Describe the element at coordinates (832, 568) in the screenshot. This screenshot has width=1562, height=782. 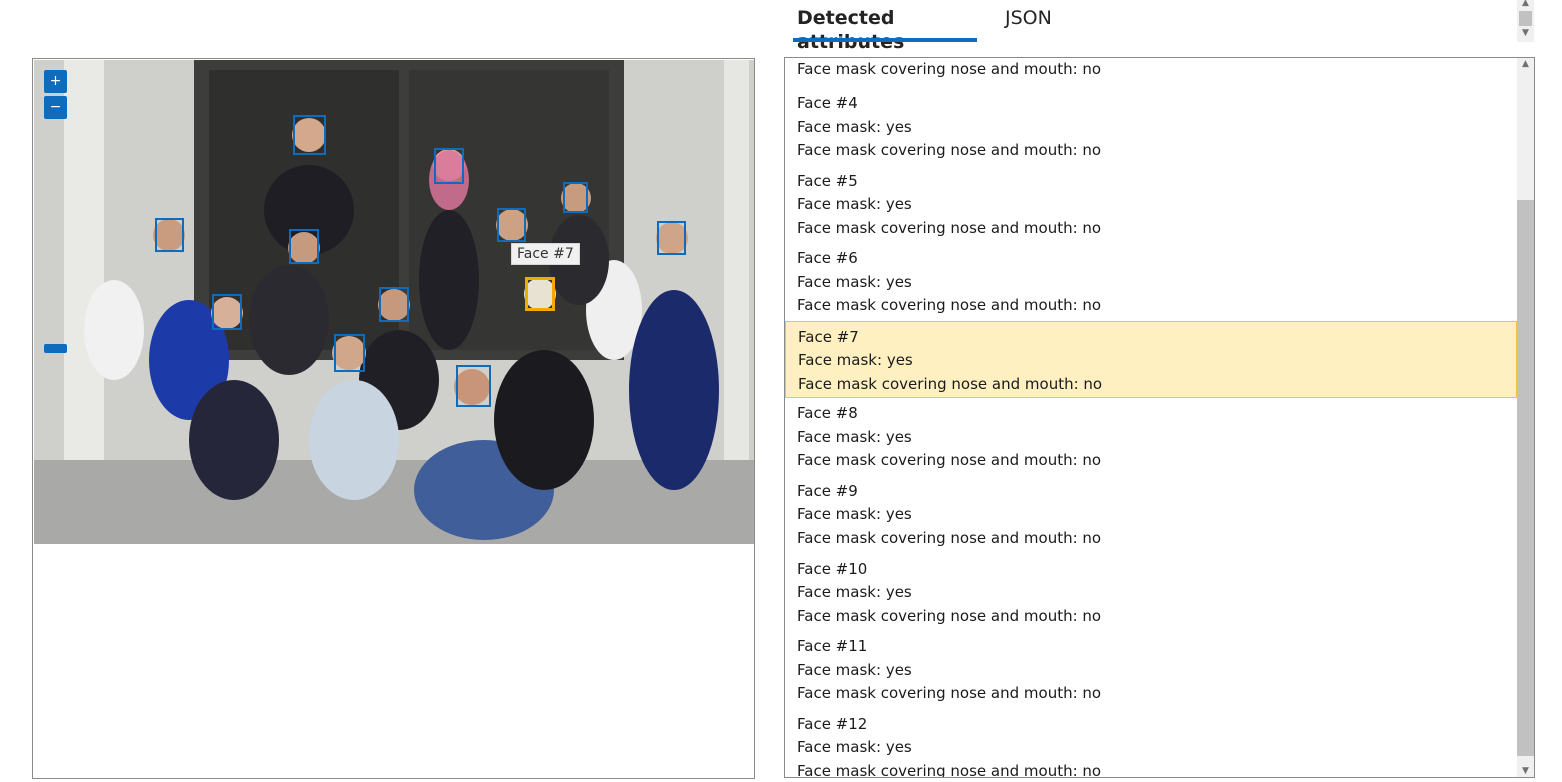
I see `face-title: Face #10` at that location.